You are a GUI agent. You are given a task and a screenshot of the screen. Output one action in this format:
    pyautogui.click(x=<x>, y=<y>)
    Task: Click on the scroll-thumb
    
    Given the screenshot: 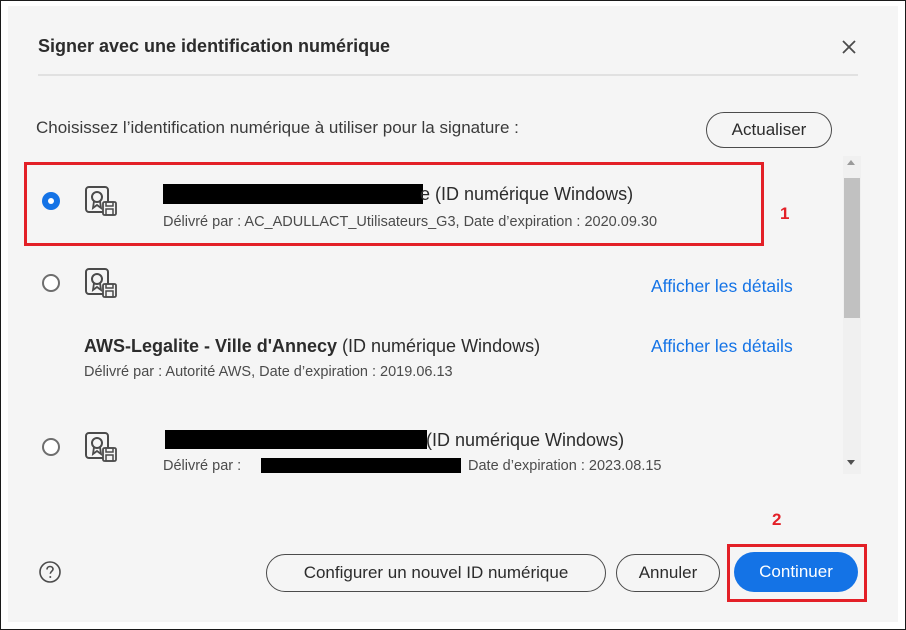 What is the action you would take?
    pyautogui.click(x=852, y=248)
    